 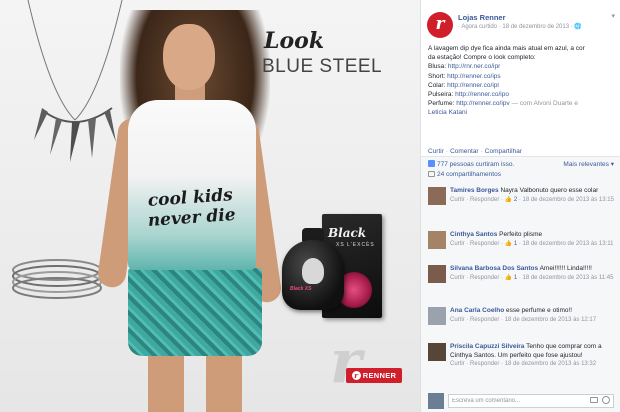 I want to click on perfume-bottle-image: Black XS, so click(x=313, y=275).